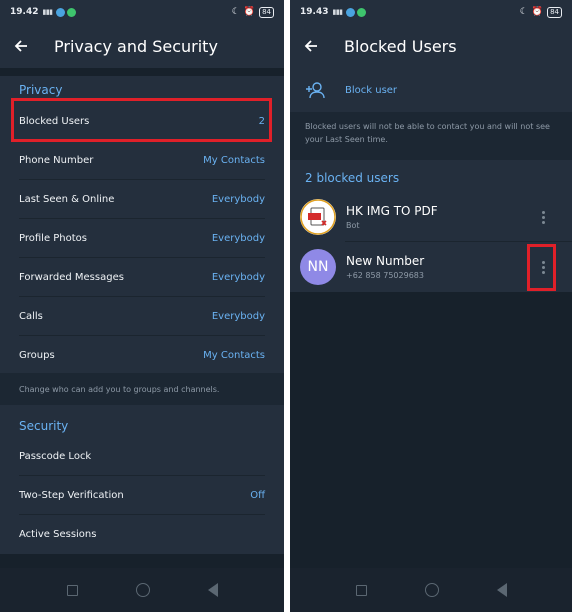  What do you see at coordinates (385, 275) in the screenshot?
I see `user-phone: +62 858 75029683` at bounding box center [385, 275].